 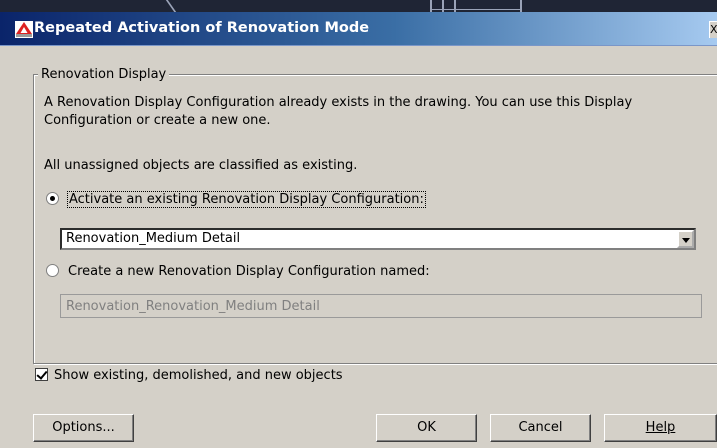 I want to click on title-bar: Repeated Activation of Renovation Mode X, so click(x=358, y=29).